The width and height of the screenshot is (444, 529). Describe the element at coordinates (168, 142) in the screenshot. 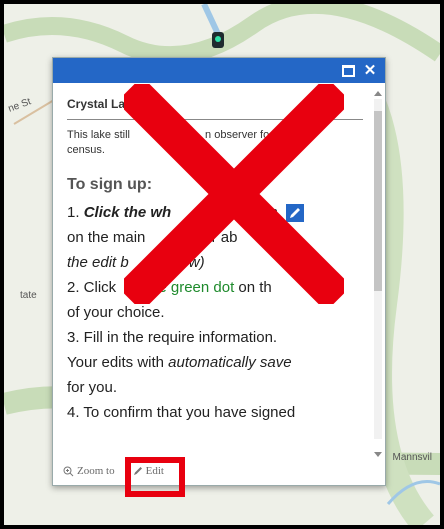

I see `popup-description: This lake still n observer fo census.` at that location.